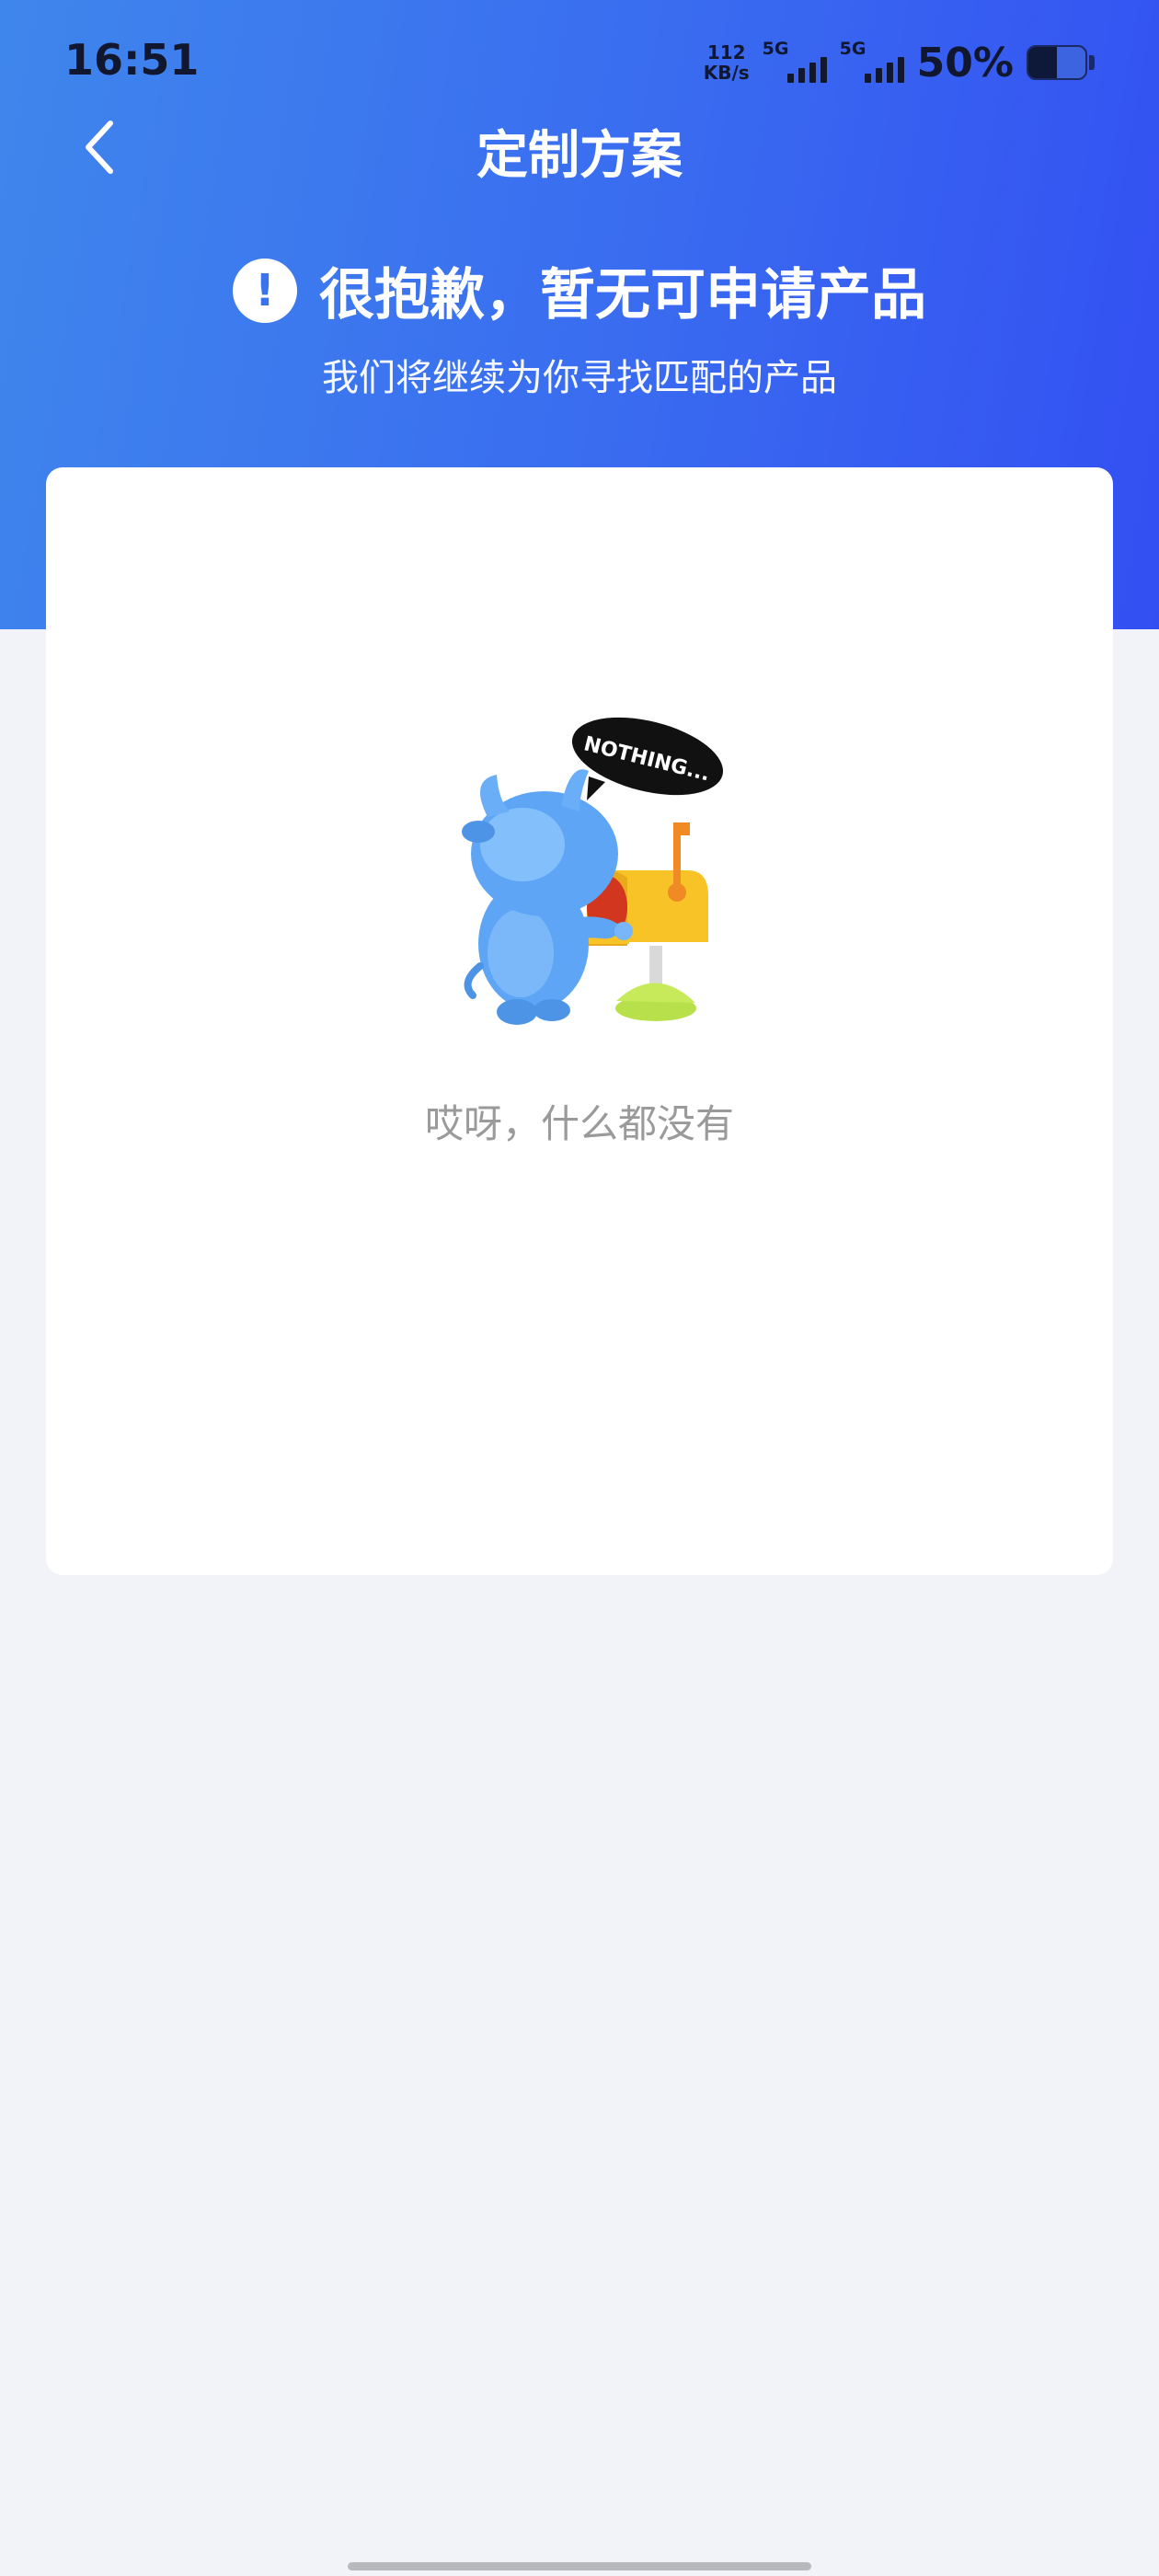 The height and width of the screenshot is (2576, 1159). What do you see at coordinates (852, 49) in the screenshot?
I see `sim2-network-label: 5G` at bounding box center [852, 49].